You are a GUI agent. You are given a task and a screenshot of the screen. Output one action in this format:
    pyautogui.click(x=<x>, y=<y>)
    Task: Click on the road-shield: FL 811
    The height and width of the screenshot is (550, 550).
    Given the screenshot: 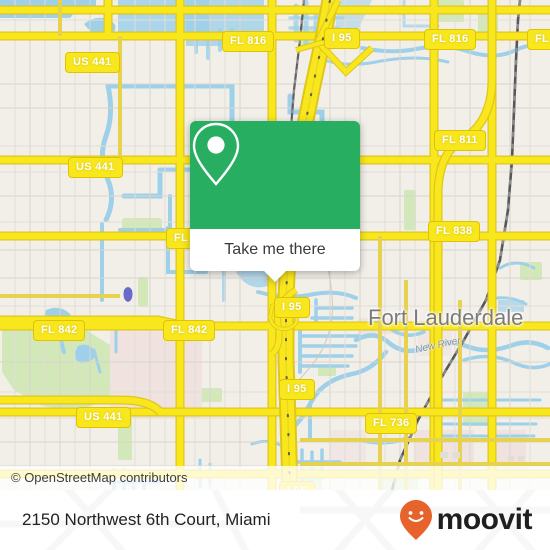 What is the action you would take?
    pyautogui.click(x=460, y=140)
    